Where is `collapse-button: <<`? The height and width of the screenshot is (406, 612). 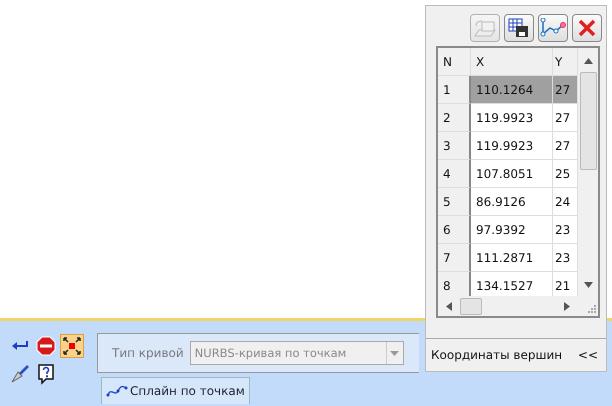
collapse-button: << is located at coordinates (588, 355).